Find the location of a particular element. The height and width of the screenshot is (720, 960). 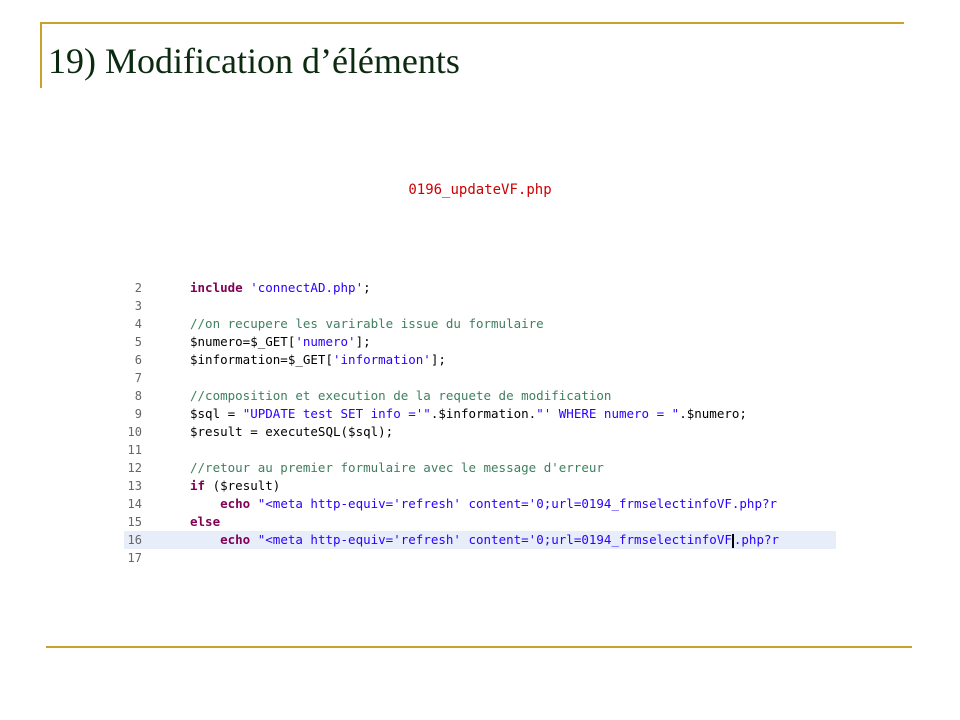

line-code: $information=$_GET['information']; is located at coordinates (318, 360).